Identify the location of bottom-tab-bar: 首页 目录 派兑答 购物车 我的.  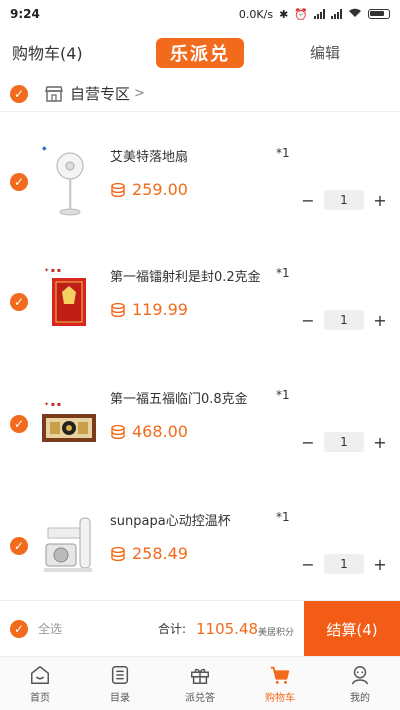
(200, 683).